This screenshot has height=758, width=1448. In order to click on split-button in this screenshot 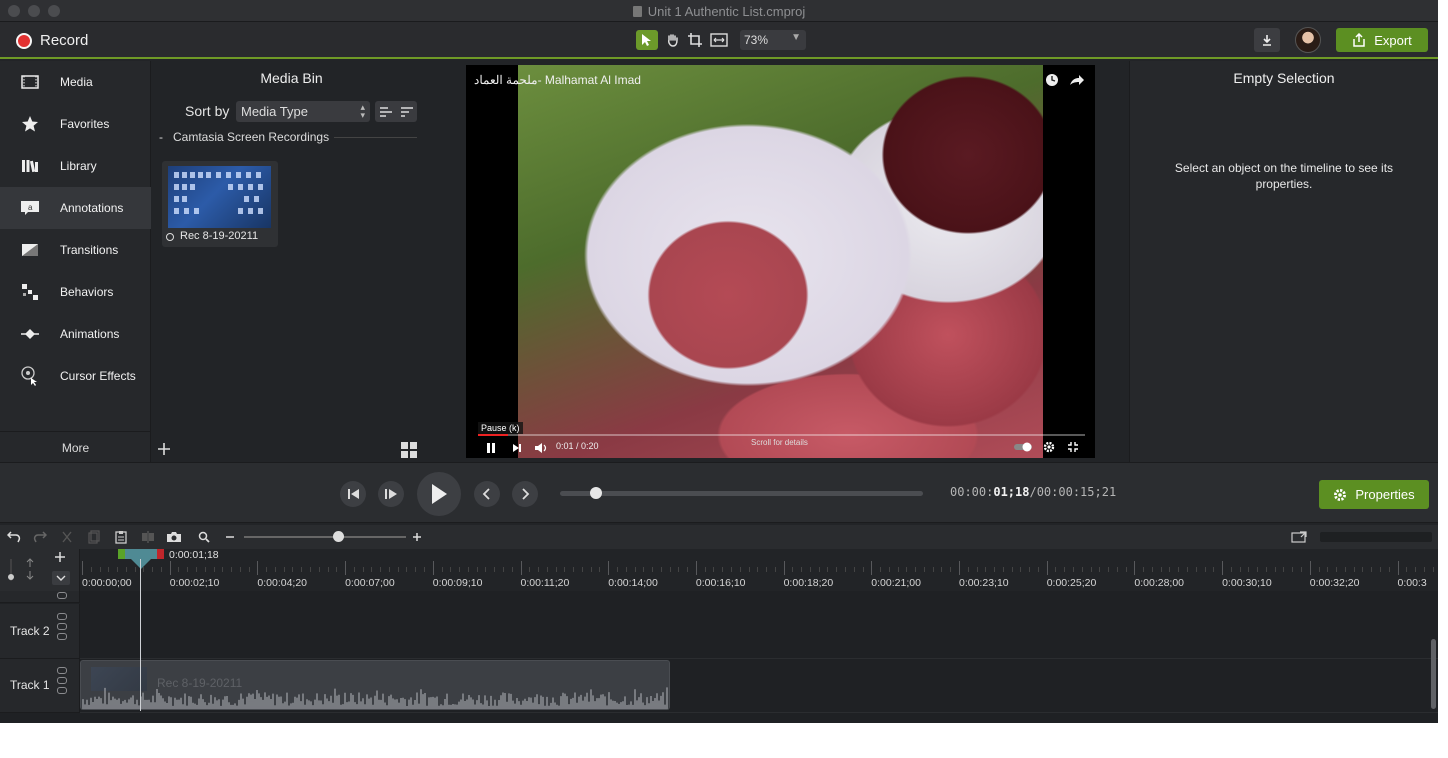, I will do `click(148, 537)`.